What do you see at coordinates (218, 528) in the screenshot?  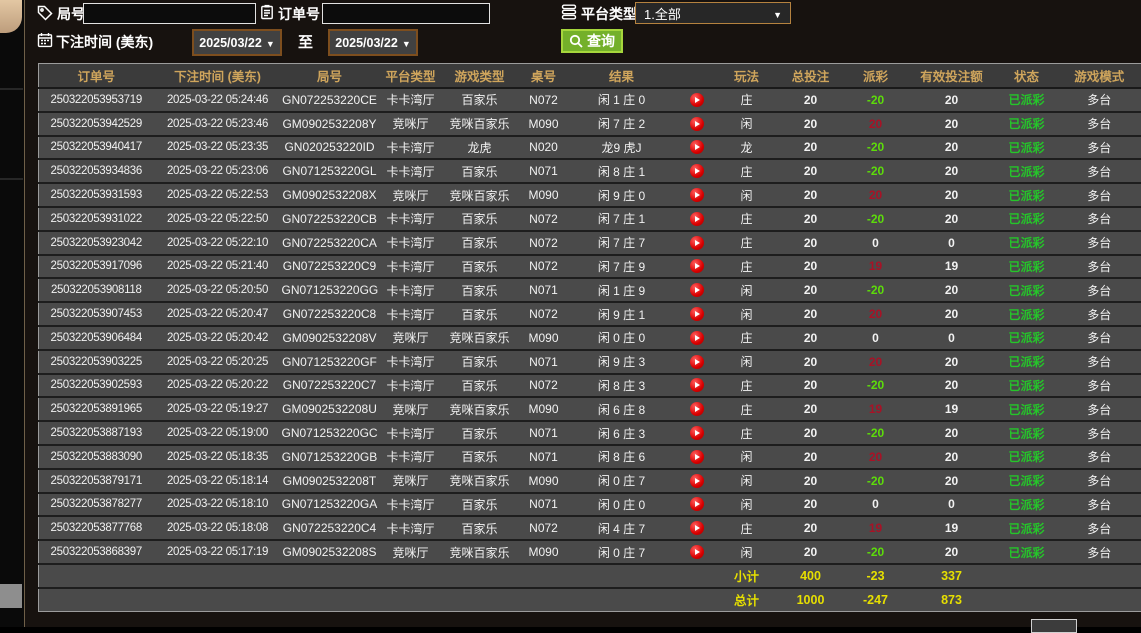 I see `cell-time: 2025-03-22 05:18:08` at bounding box center [218, 528].